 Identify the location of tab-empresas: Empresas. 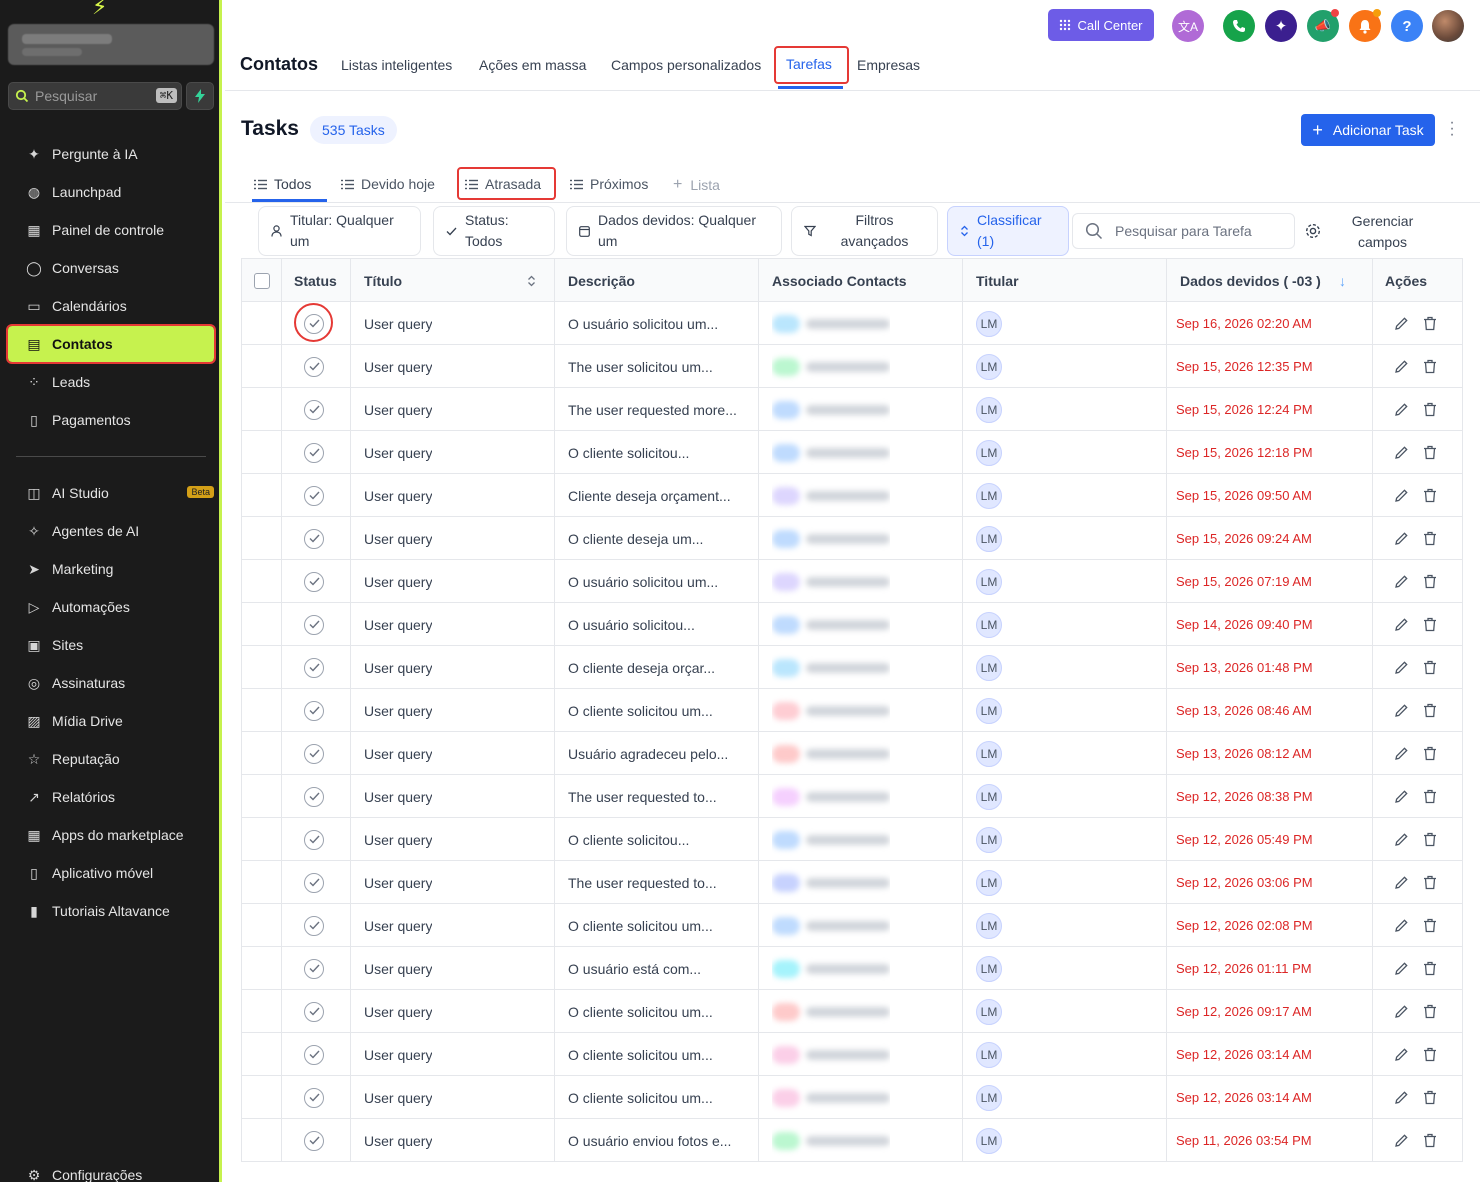
(888, 65).